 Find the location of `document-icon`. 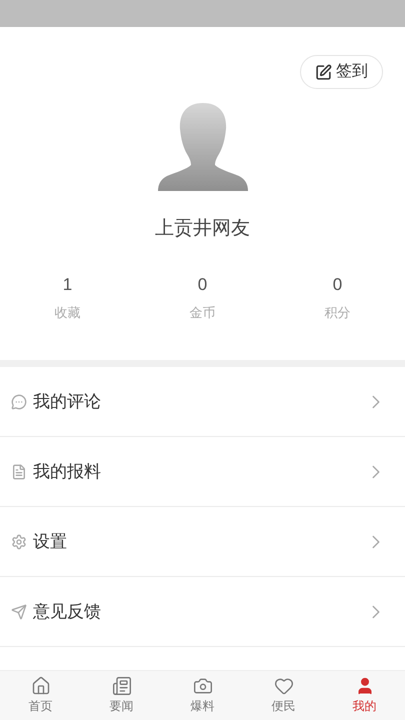

document-icon is located at coordinates (19, 472).